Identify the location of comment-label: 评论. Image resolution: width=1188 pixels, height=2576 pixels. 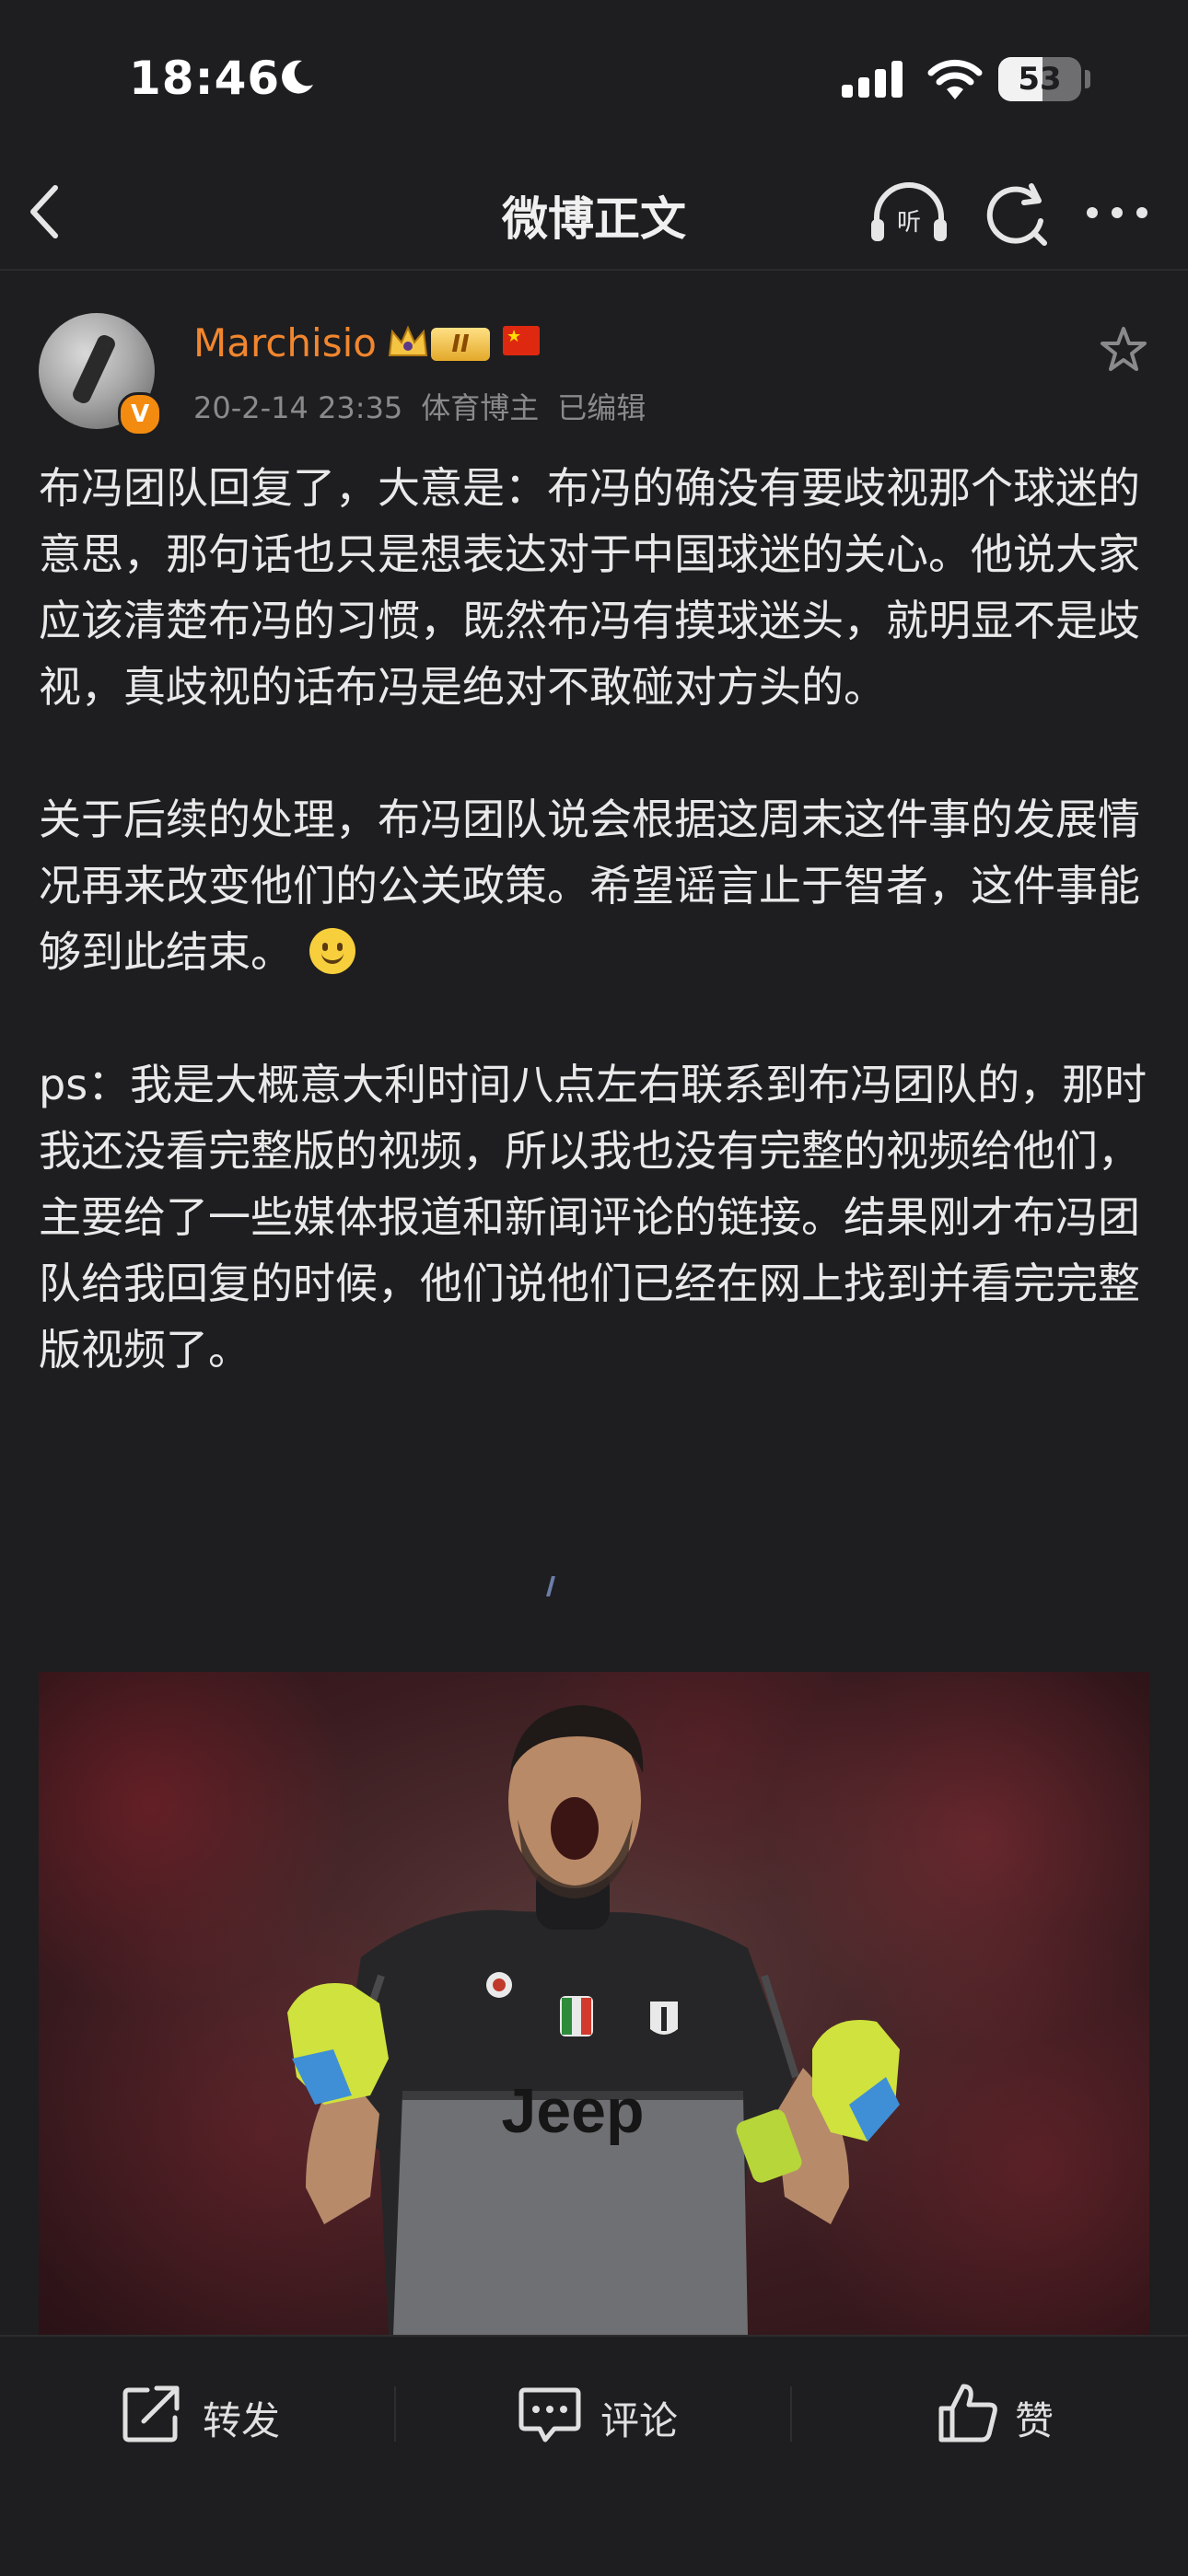
(639, 2420).